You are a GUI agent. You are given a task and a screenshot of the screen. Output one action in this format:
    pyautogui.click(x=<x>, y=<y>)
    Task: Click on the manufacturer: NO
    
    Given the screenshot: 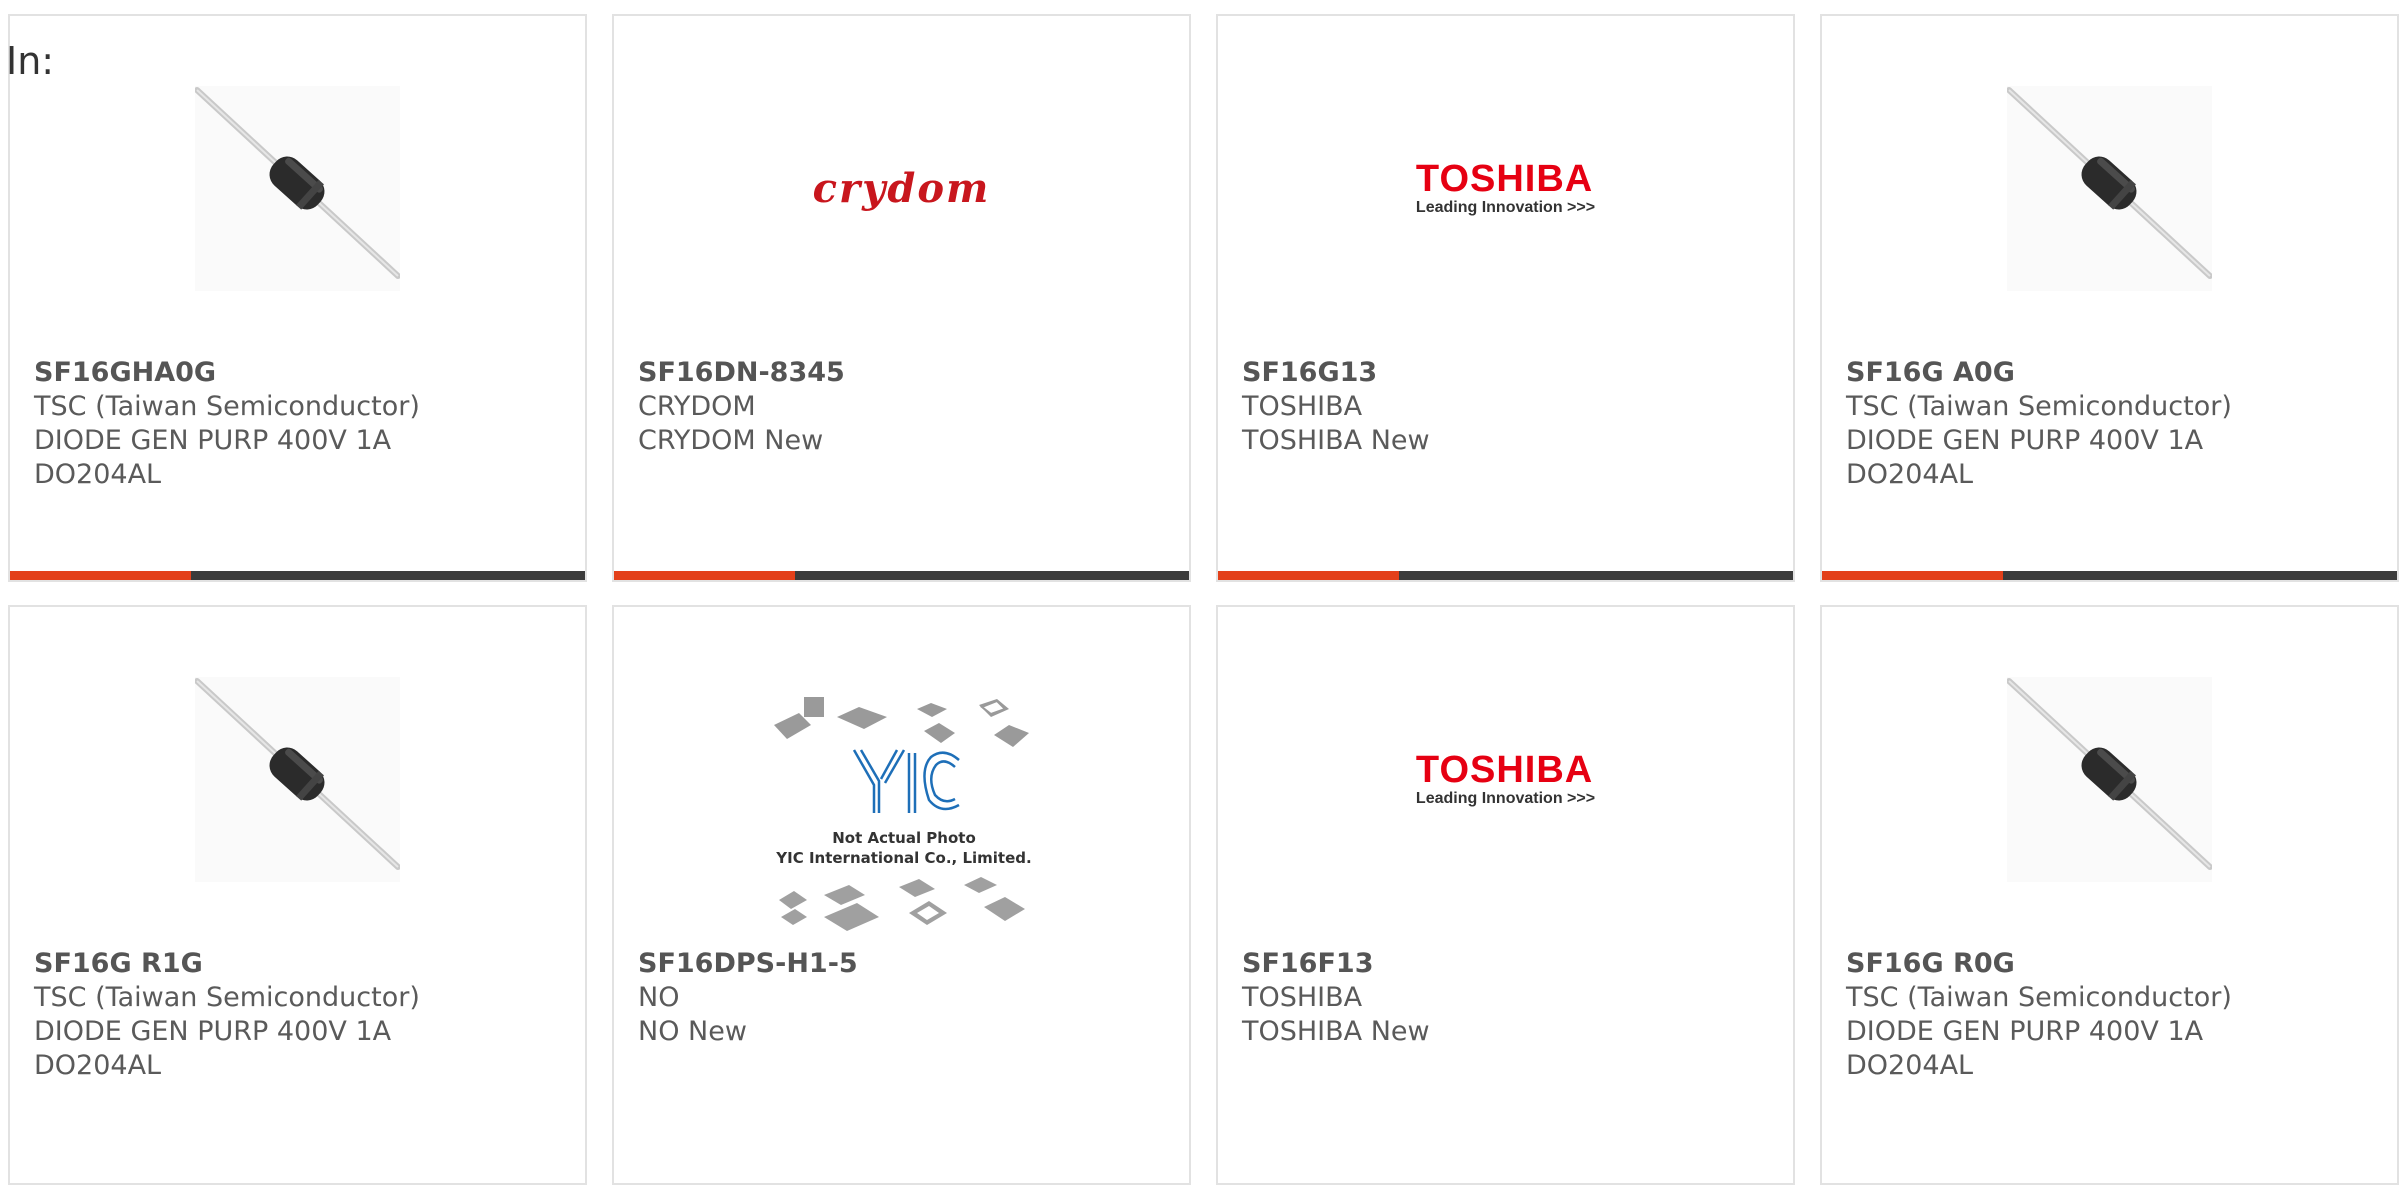 What is the action you would take?
    pyautogui.click(x=659, y=997)
    